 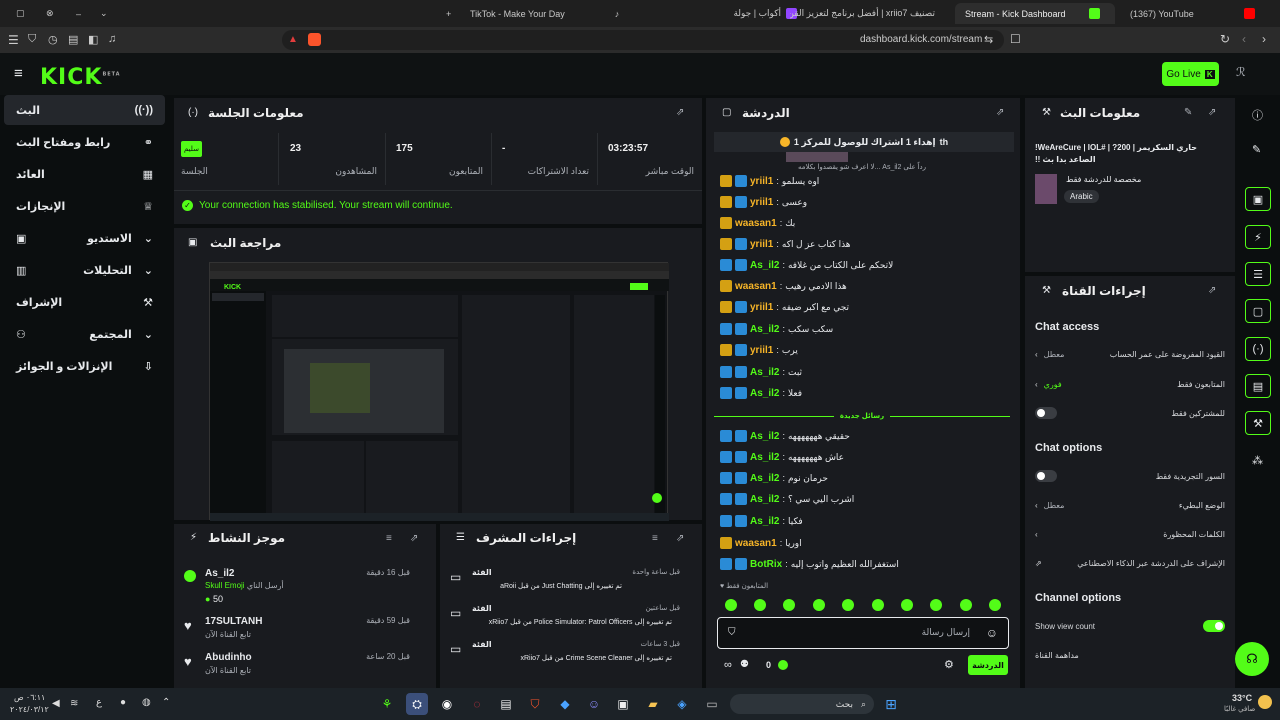 I want to click on chat-message: waasan1: هذا الادمي رهيب, so click(x=865, y=286).